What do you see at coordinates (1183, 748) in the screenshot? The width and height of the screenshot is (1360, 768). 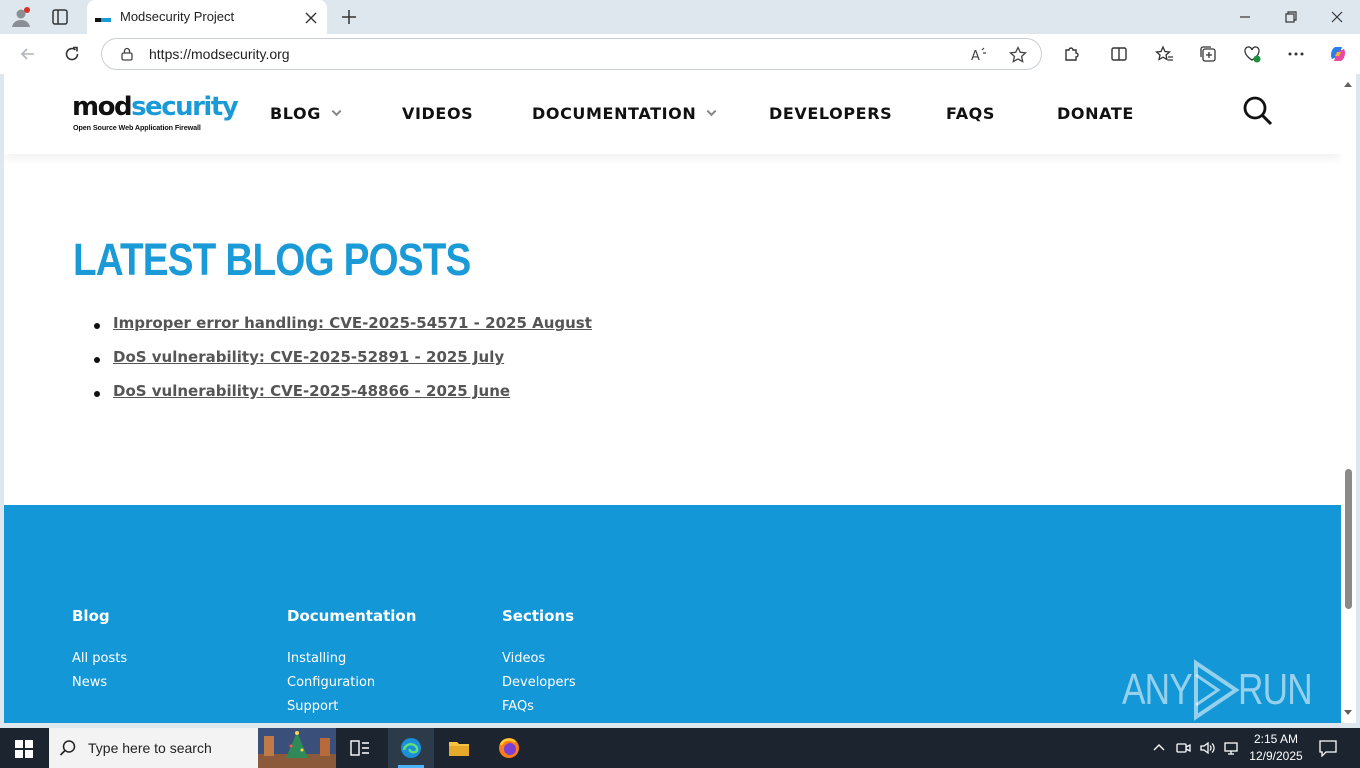 I see `meet-now-icon` at bounding box center [1183, 748].